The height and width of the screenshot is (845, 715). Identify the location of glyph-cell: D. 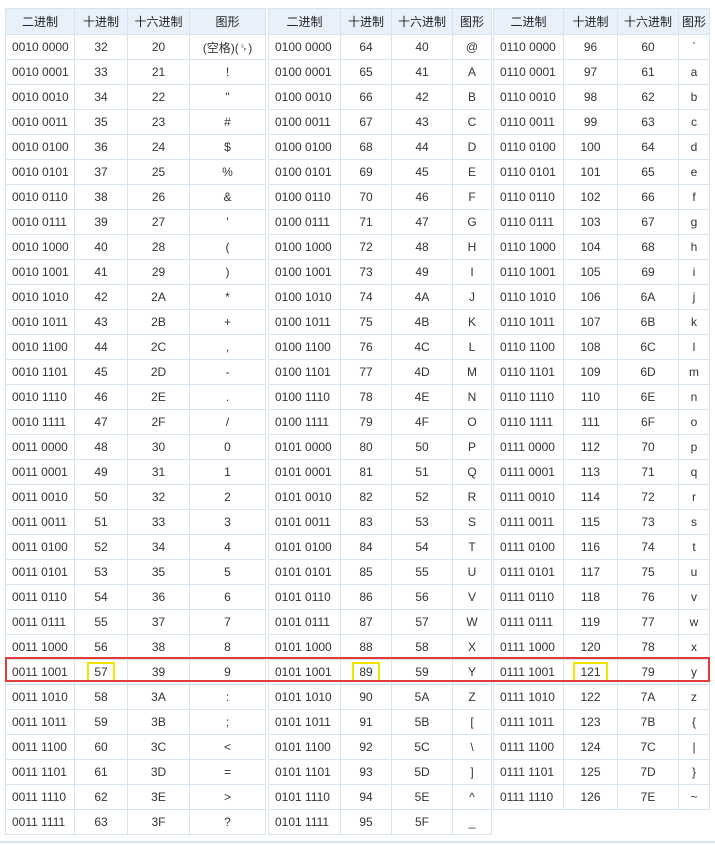
(472, 147).